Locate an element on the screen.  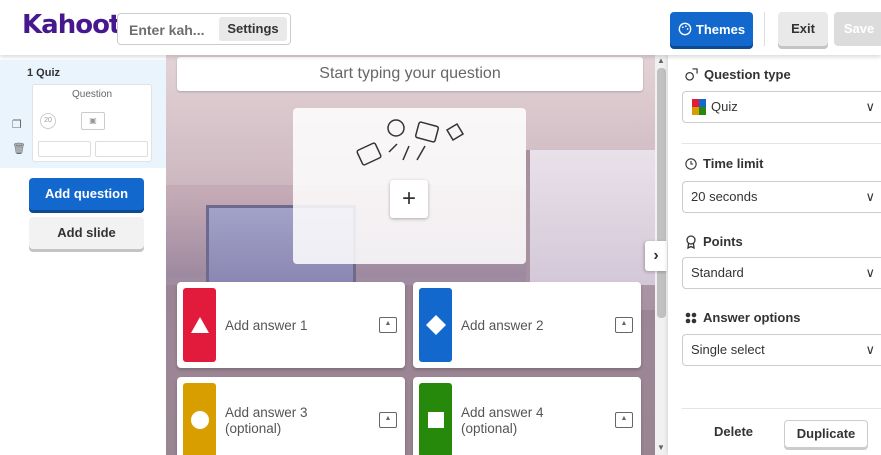
exit-button: Exit is located at coordinates (803, 29).